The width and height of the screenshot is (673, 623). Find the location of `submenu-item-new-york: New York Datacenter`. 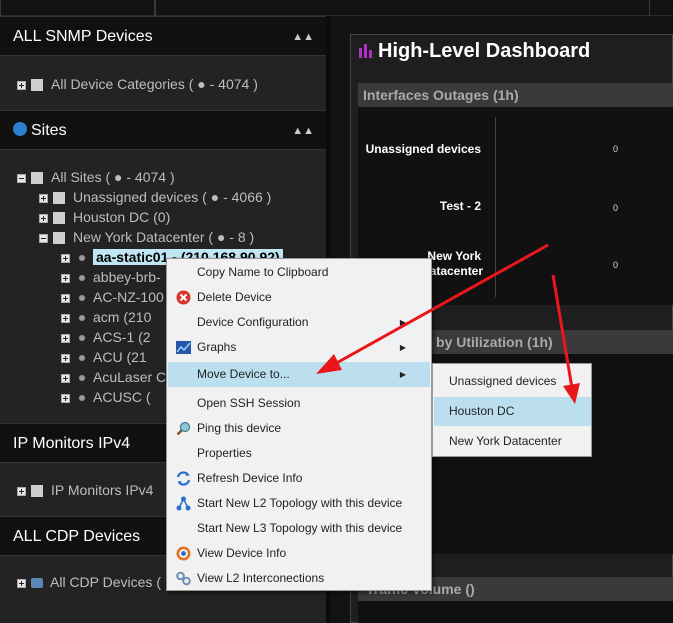

submenu-item-new-york: New York Datacenter is located at coordinates (512, 441).